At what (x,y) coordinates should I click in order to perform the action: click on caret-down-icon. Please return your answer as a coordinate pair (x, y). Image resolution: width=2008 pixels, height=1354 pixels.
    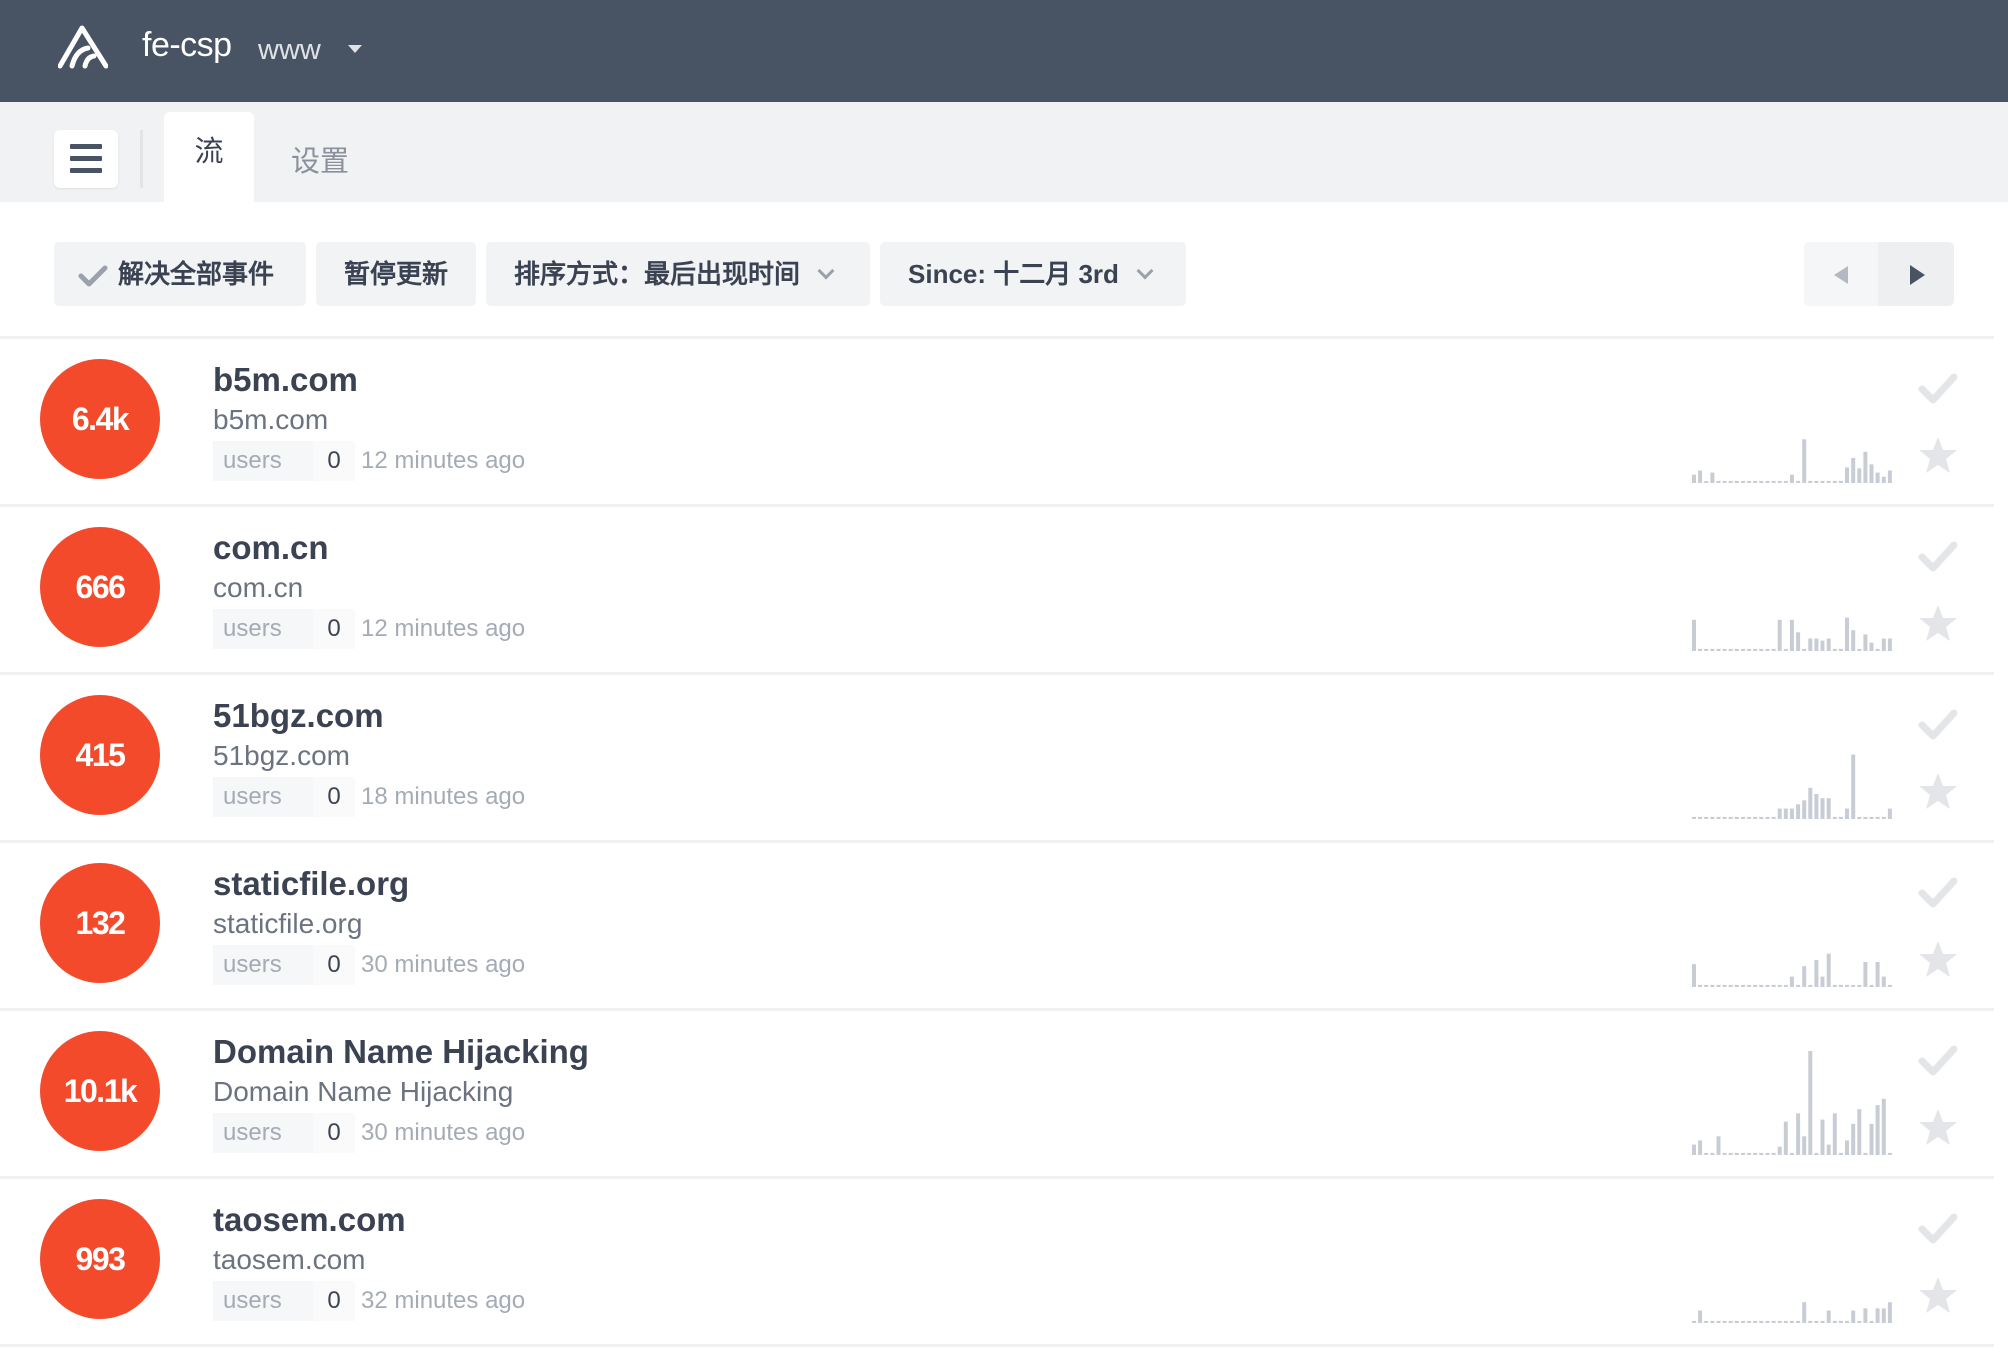
    Looking at the image, I should click on (355, 49).